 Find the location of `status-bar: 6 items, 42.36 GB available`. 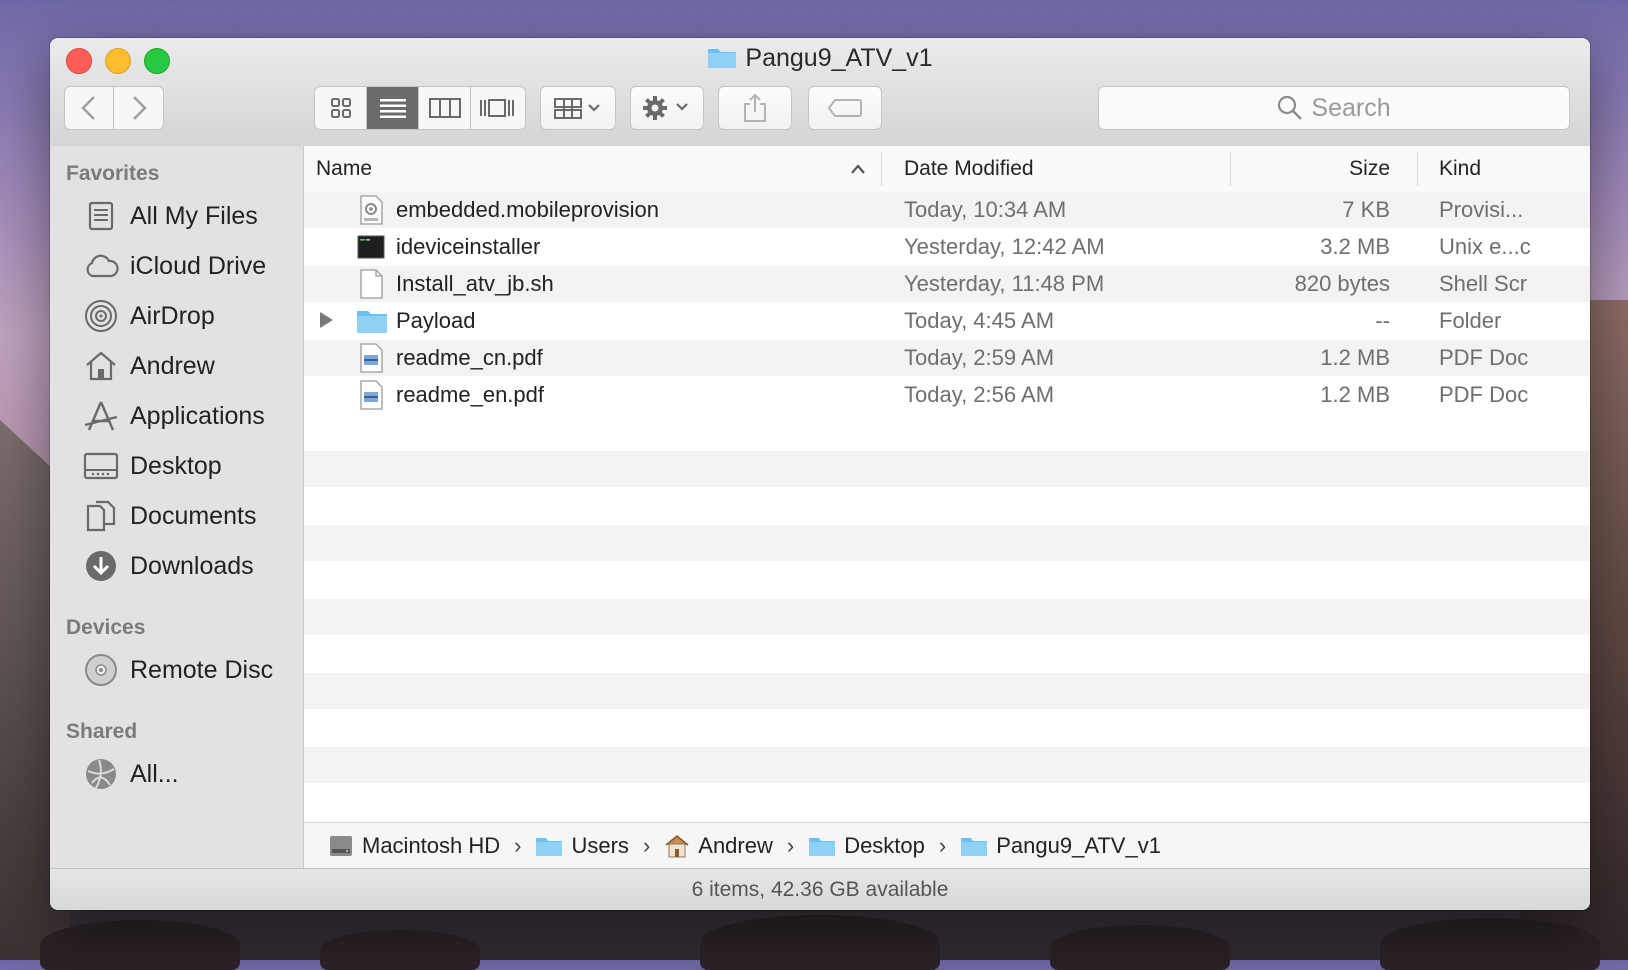

status-bar: 6 items, 42.36 GB available is located at coordinates (820, 889).